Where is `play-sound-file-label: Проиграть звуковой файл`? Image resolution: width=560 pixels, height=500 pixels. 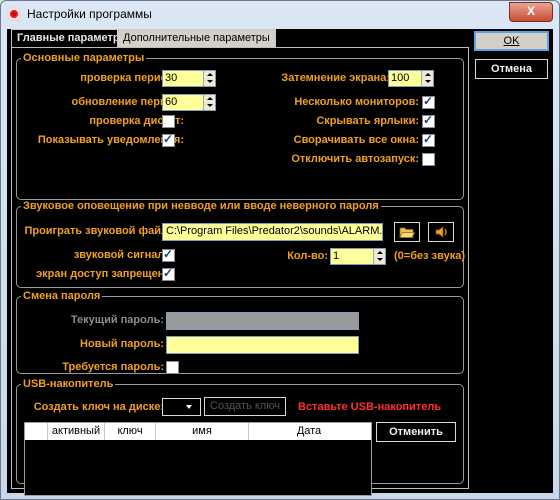 play-sound-file-label: Проиграть звуковой файл is located at coordinates (96, 231).